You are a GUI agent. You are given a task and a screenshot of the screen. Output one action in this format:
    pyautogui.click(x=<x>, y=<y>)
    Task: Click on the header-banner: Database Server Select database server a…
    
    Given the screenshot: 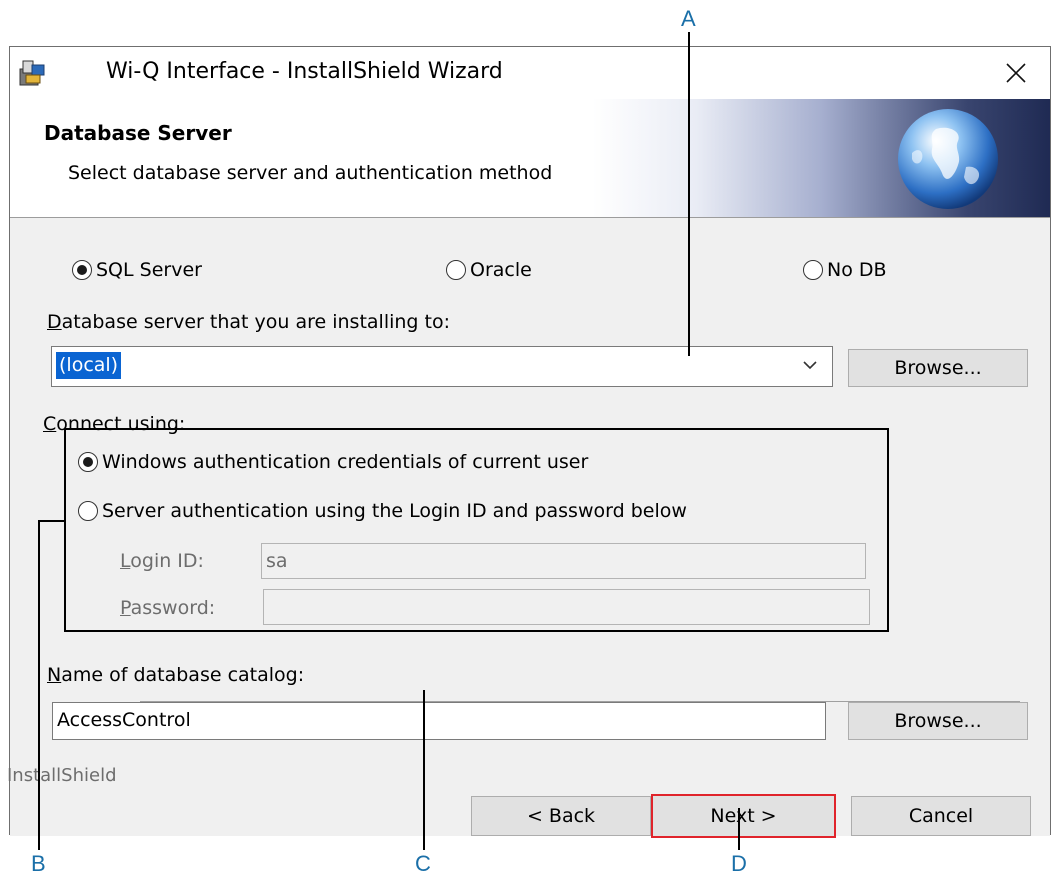 What is the action you would take?
    pyautogui.click(x=530, y=158)
    